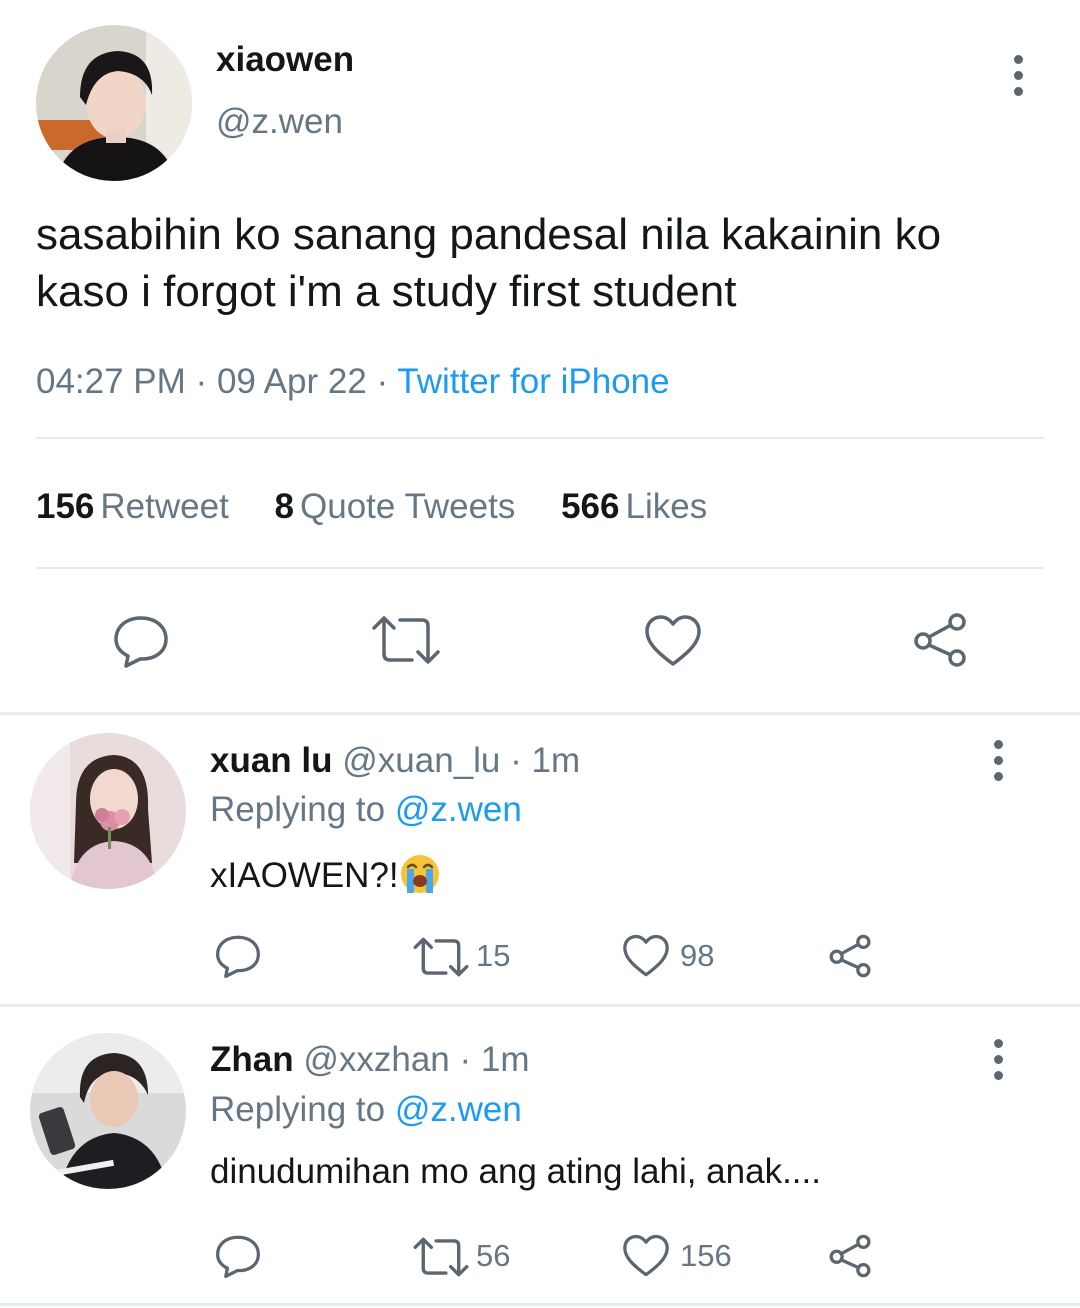  I want to click on like-count: 98, so click(697, 955).